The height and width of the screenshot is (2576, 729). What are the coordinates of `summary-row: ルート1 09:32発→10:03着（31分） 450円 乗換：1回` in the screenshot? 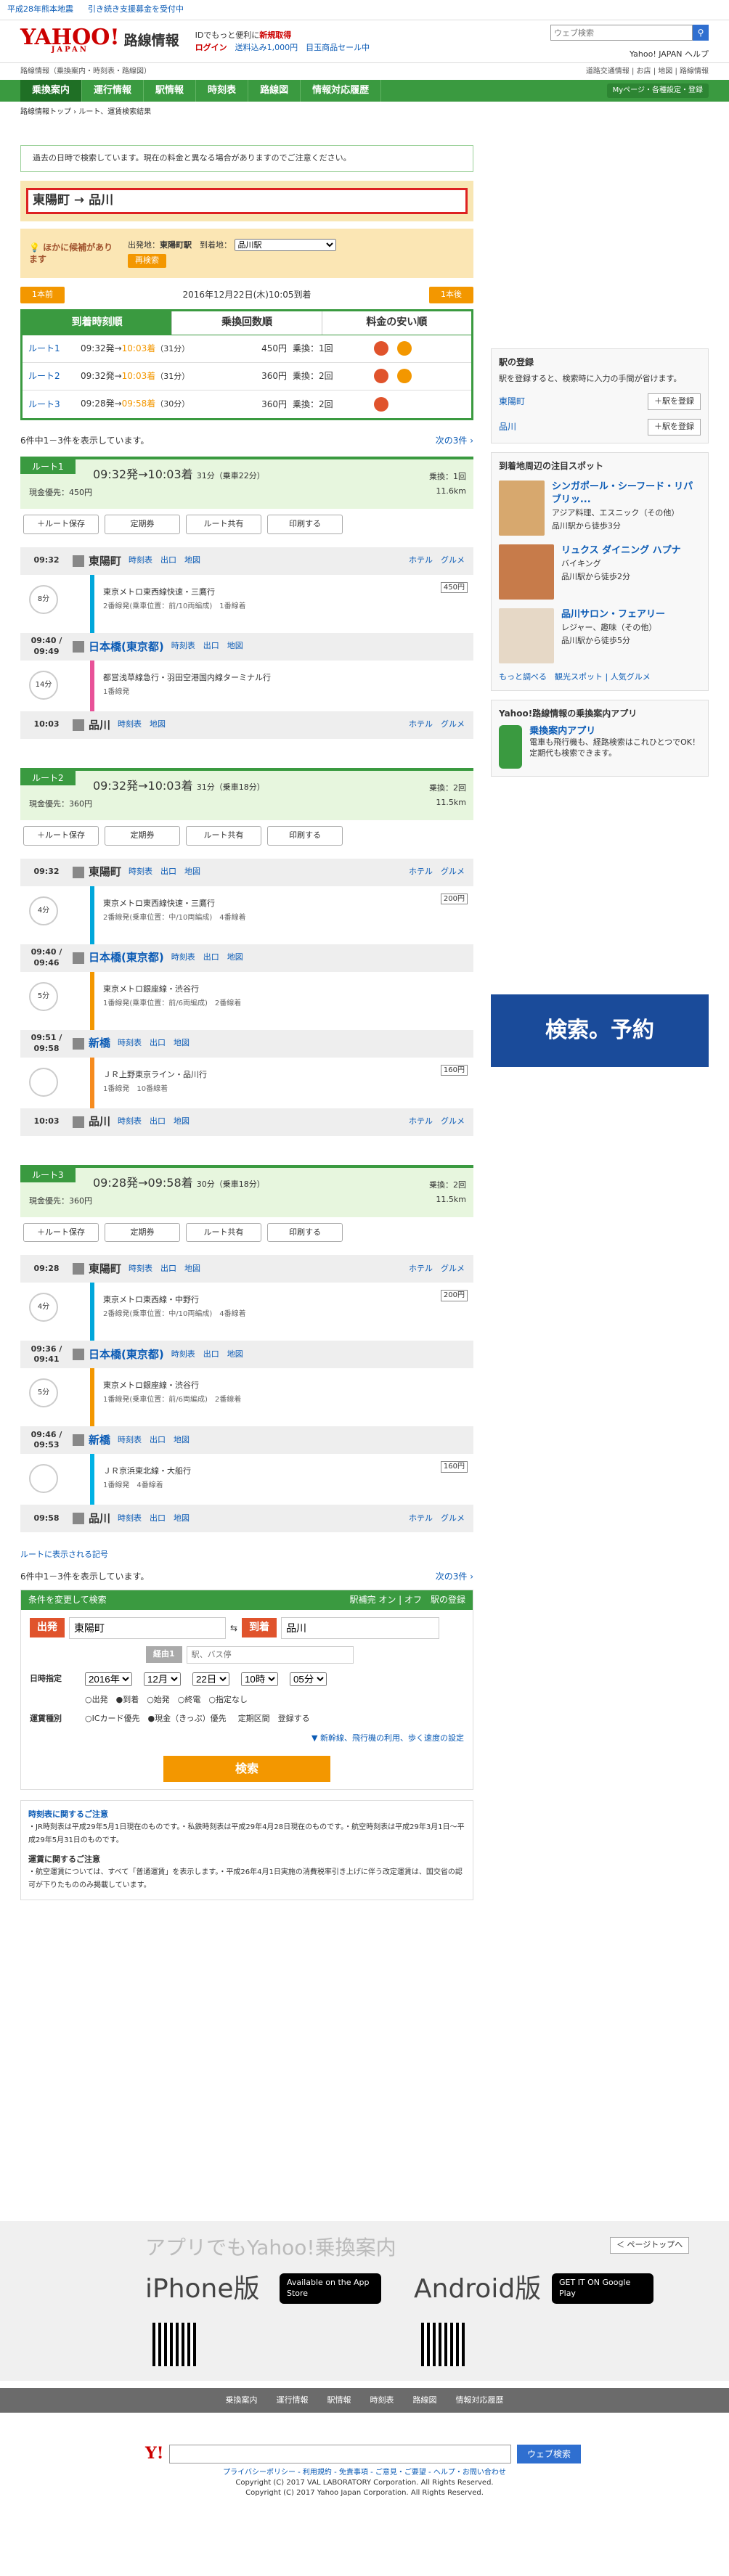 It's located at (247, 349).